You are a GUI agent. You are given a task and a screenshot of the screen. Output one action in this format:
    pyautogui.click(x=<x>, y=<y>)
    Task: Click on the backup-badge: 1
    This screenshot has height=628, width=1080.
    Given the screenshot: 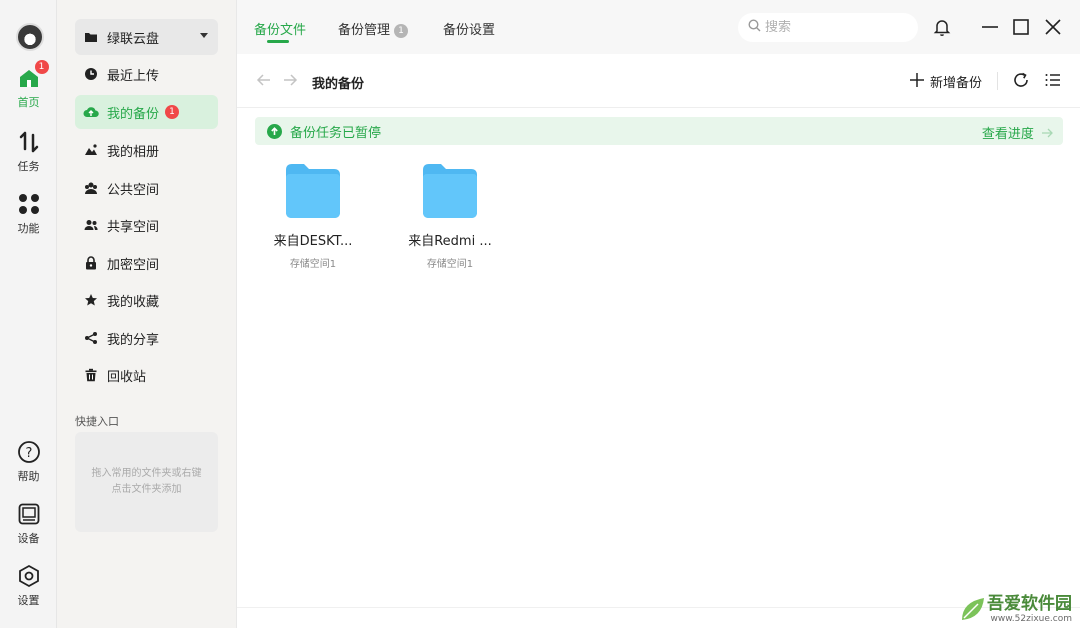 What is the action you would take?
    pyautogui.click(x=172, y=112)
    